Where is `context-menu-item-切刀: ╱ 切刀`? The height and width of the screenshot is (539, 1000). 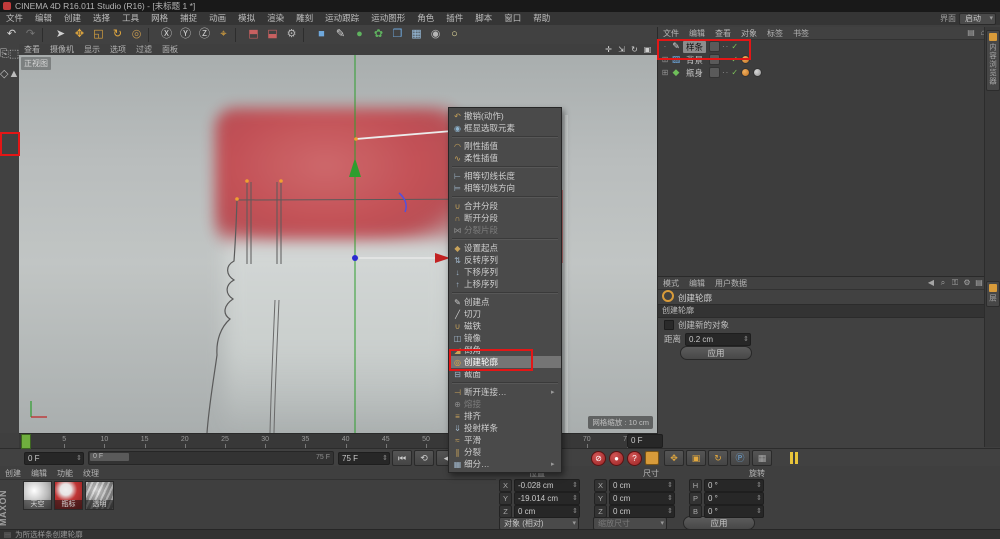 context-menu-item-切刀: ╱ 切刀 is located at coordinates (505, 314).